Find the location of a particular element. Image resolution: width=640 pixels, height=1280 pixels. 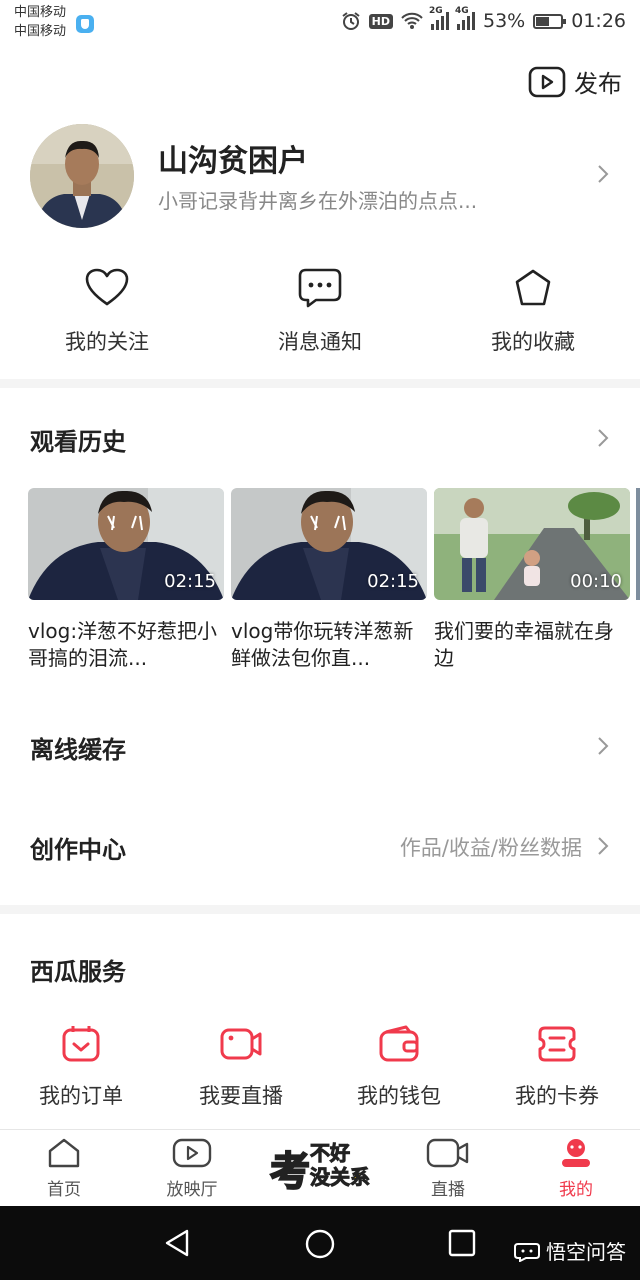

video-thumbnail: 00:10 is located at coordinates (532, 544).